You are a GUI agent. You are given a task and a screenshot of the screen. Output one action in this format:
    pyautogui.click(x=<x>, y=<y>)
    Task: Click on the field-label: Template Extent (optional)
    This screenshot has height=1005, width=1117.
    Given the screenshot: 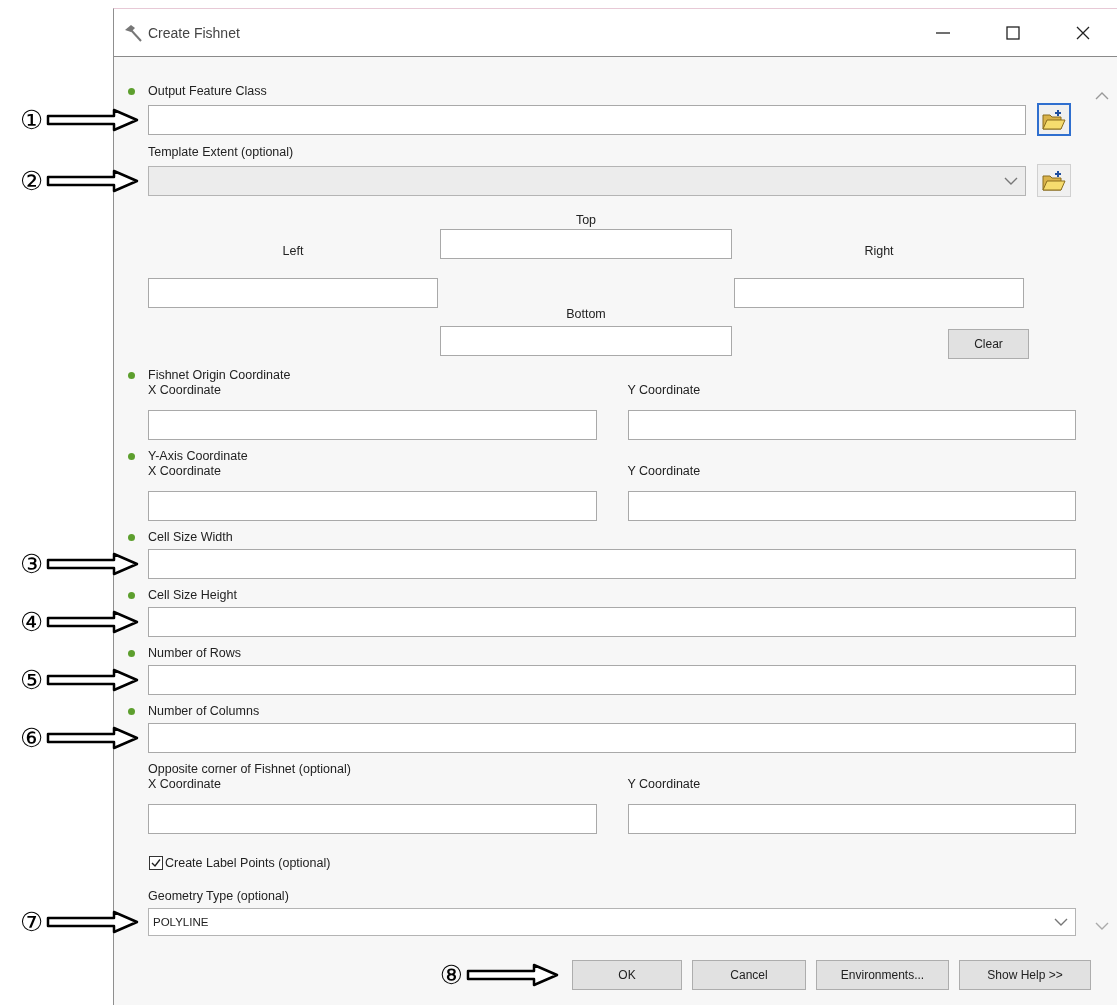 What is the action you would take?
    pyautogui.click(x=221, y=152)
    